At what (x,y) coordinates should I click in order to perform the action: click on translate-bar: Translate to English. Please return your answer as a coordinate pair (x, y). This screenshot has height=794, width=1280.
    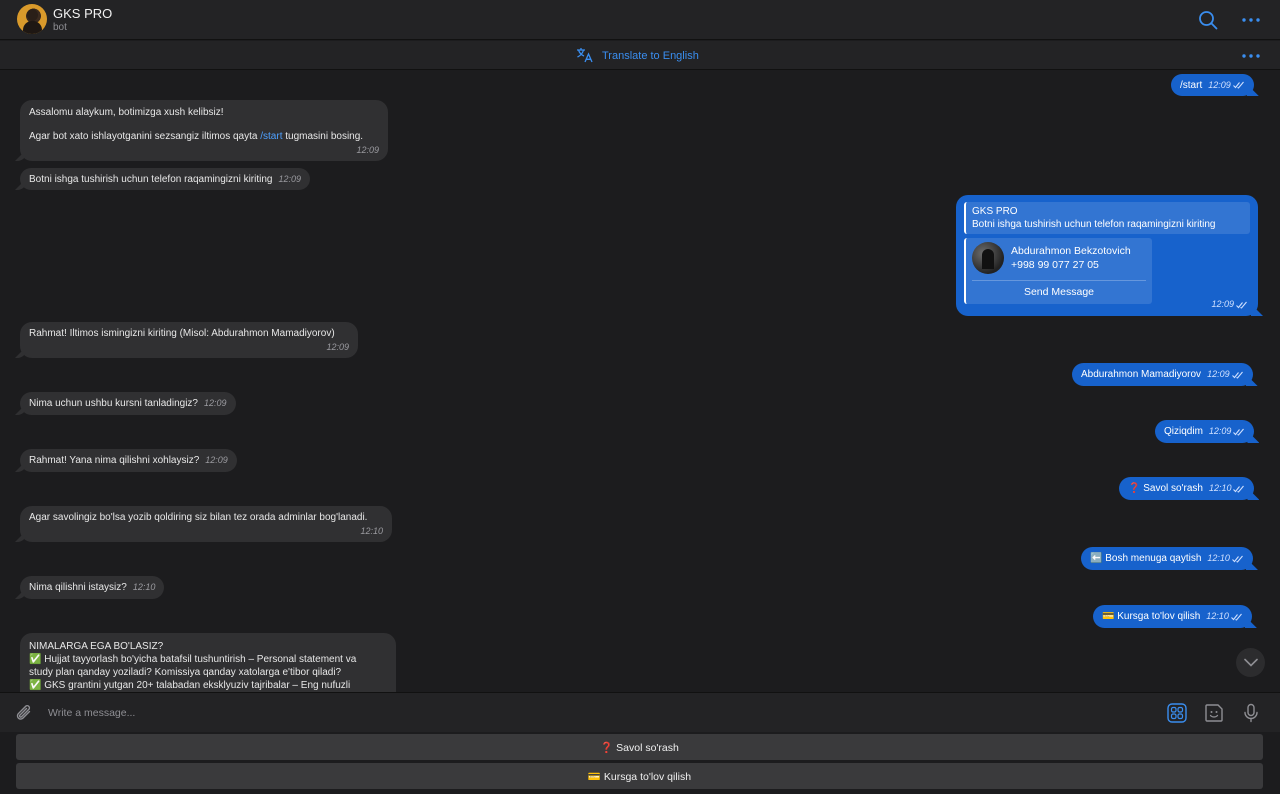
    Looking at the image, I should click on (640, 55).